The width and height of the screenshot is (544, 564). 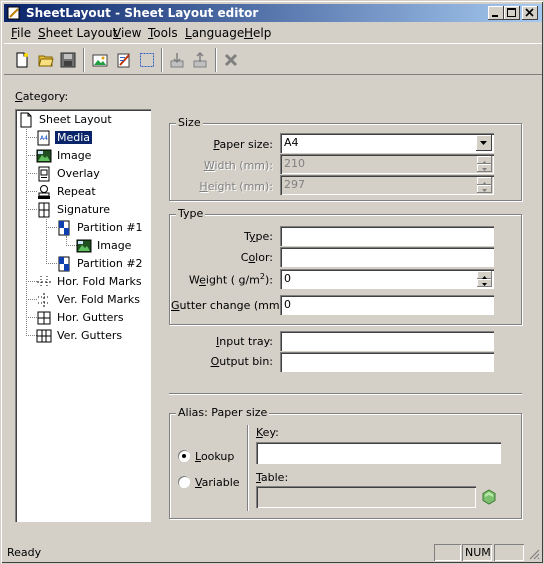 I want to click on maximize-icon, so click(x=511, y=12).